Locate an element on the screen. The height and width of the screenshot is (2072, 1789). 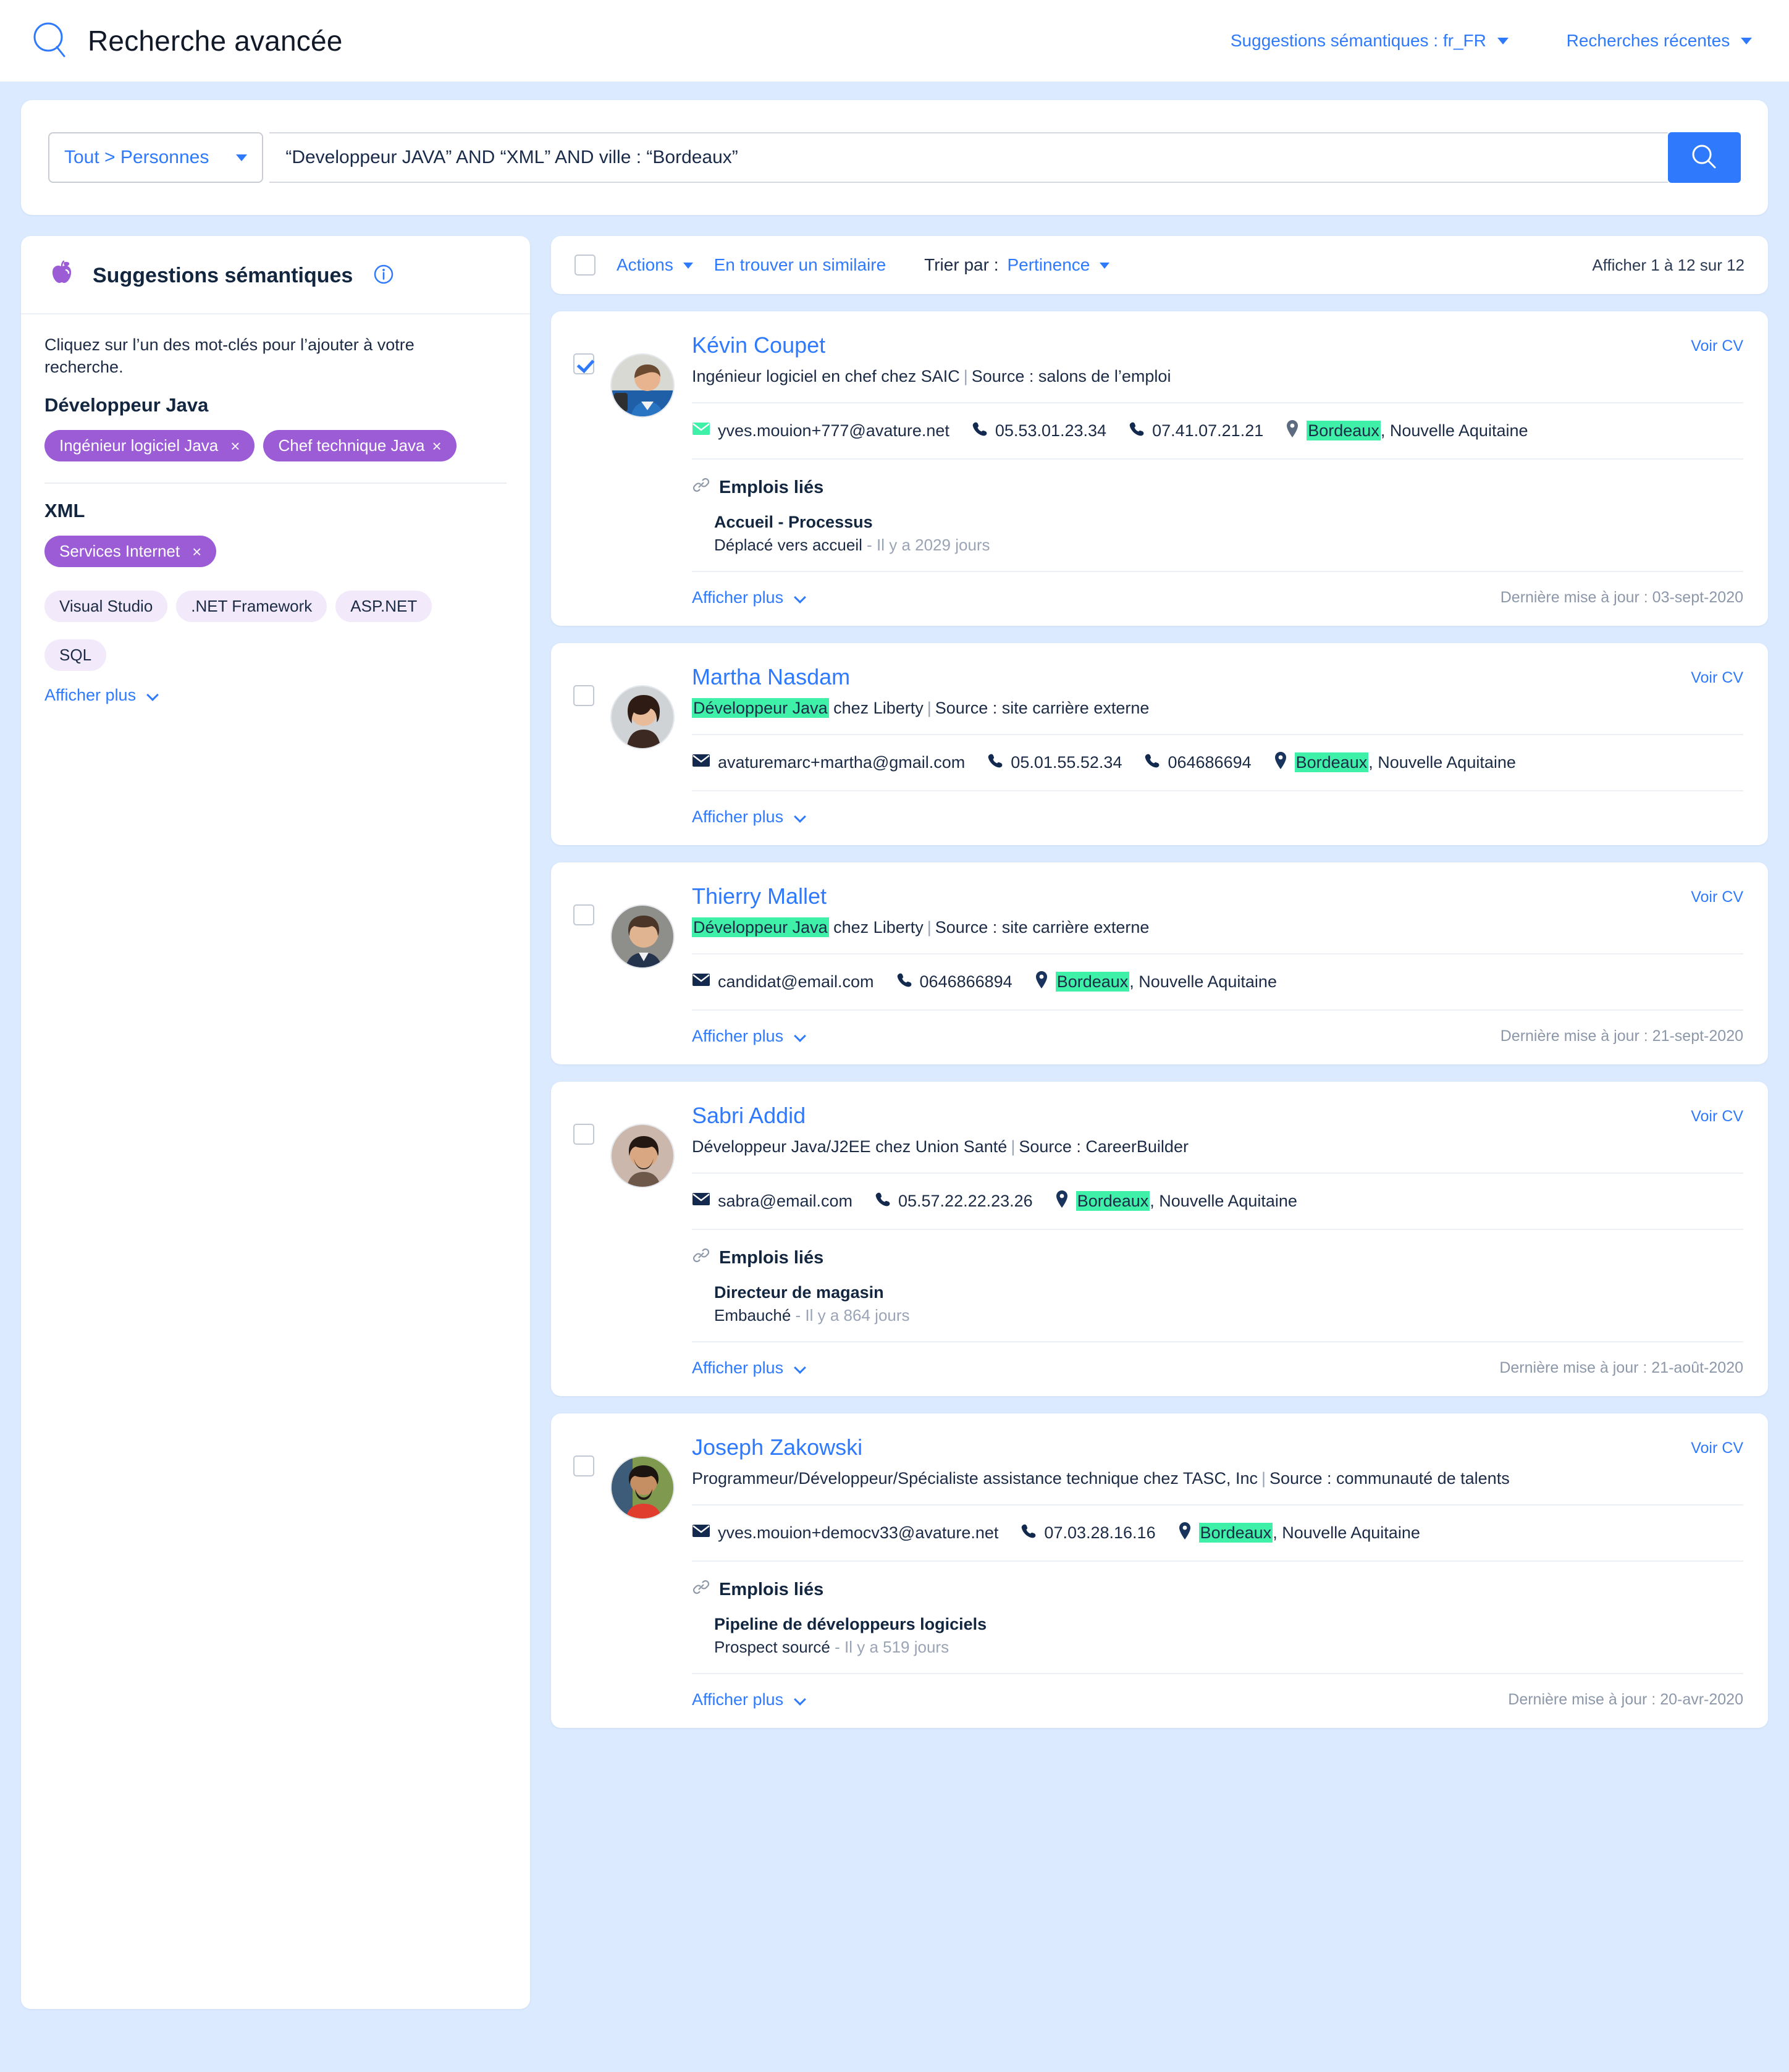
candidate-name-link: Martha Nasdam is located at coordinates (771, 677).